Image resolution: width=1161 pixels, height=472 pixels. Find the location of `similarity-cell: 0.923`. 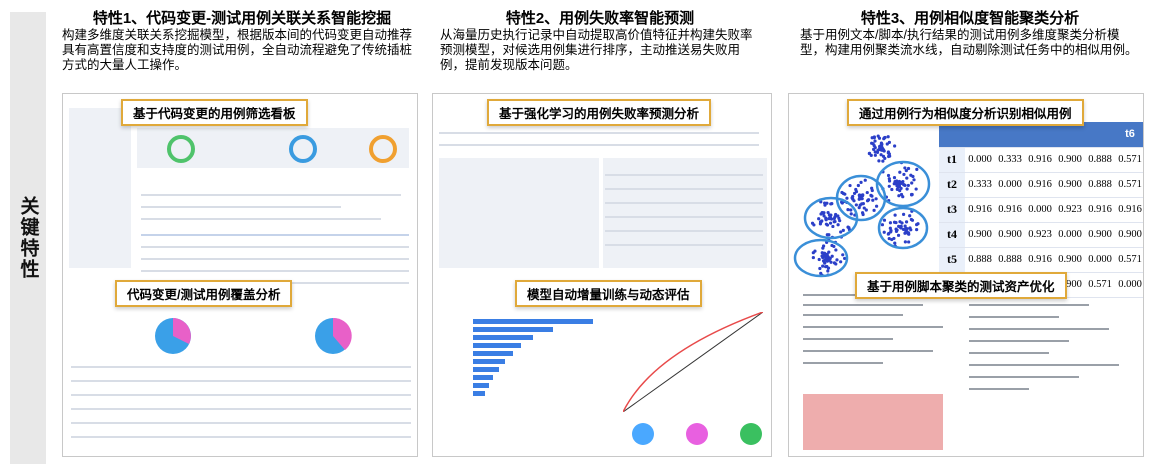

similarity-cell: 0.923 is located at coordinates (1040, 235).